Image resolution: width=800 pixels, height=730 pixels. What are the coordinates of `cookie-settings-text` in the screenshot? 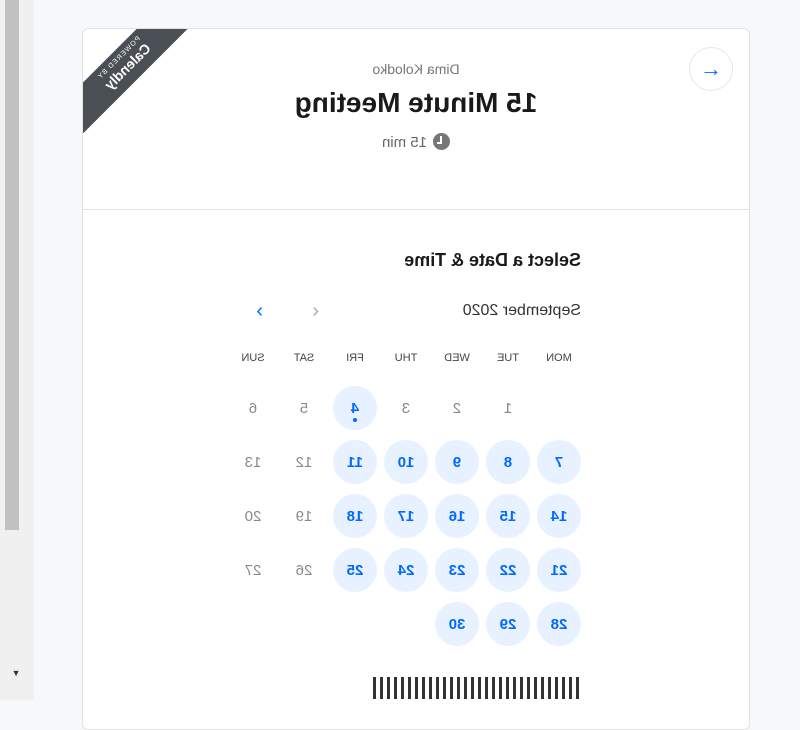 It's located at (414, 689).